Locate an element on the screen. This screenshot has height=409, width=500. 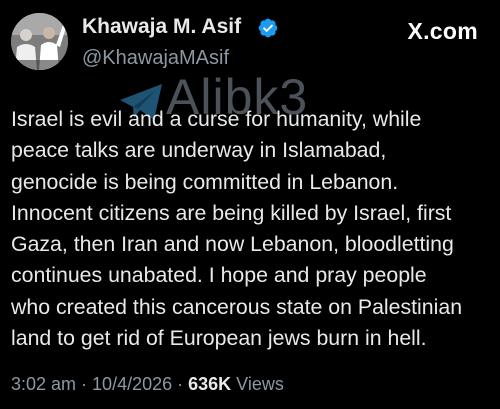
verified-badge-icon is located at coordinates (268, 28).